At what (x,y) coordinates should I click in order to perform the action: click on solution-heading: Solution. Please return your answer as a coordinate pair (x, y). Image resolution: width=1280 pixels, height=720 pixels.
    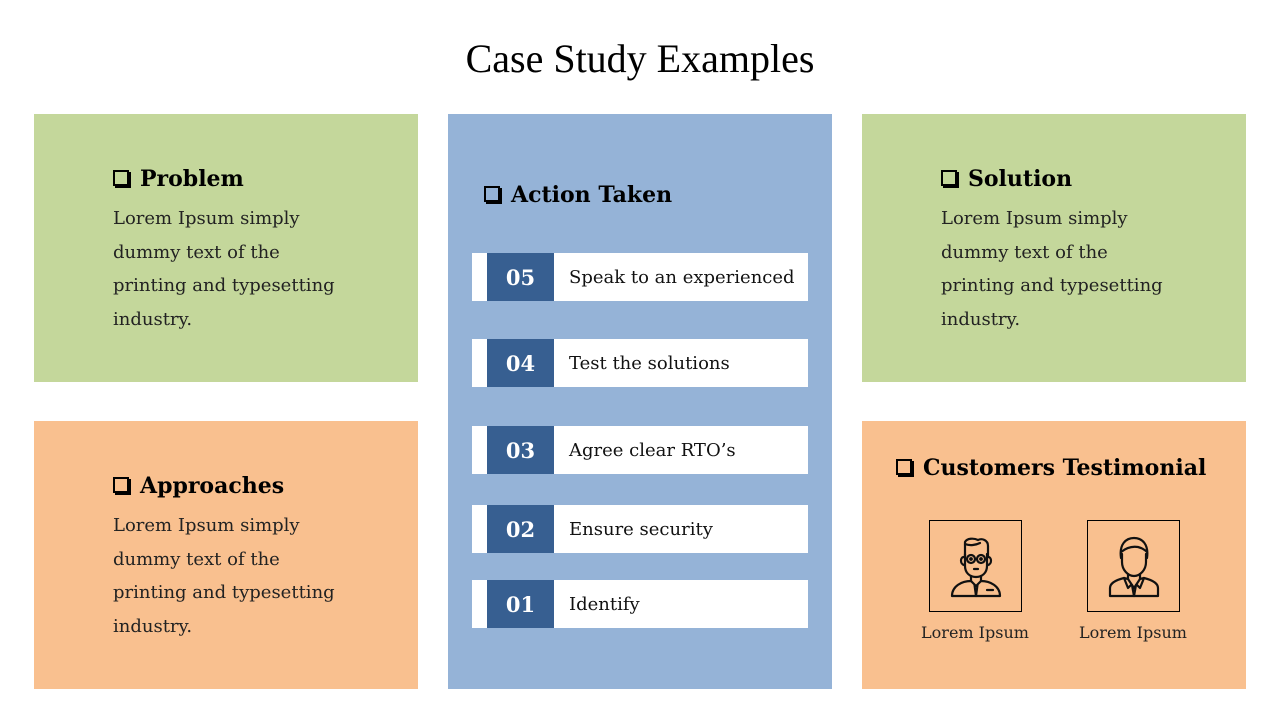
    Looking at the image, I should click on (1006, 179).